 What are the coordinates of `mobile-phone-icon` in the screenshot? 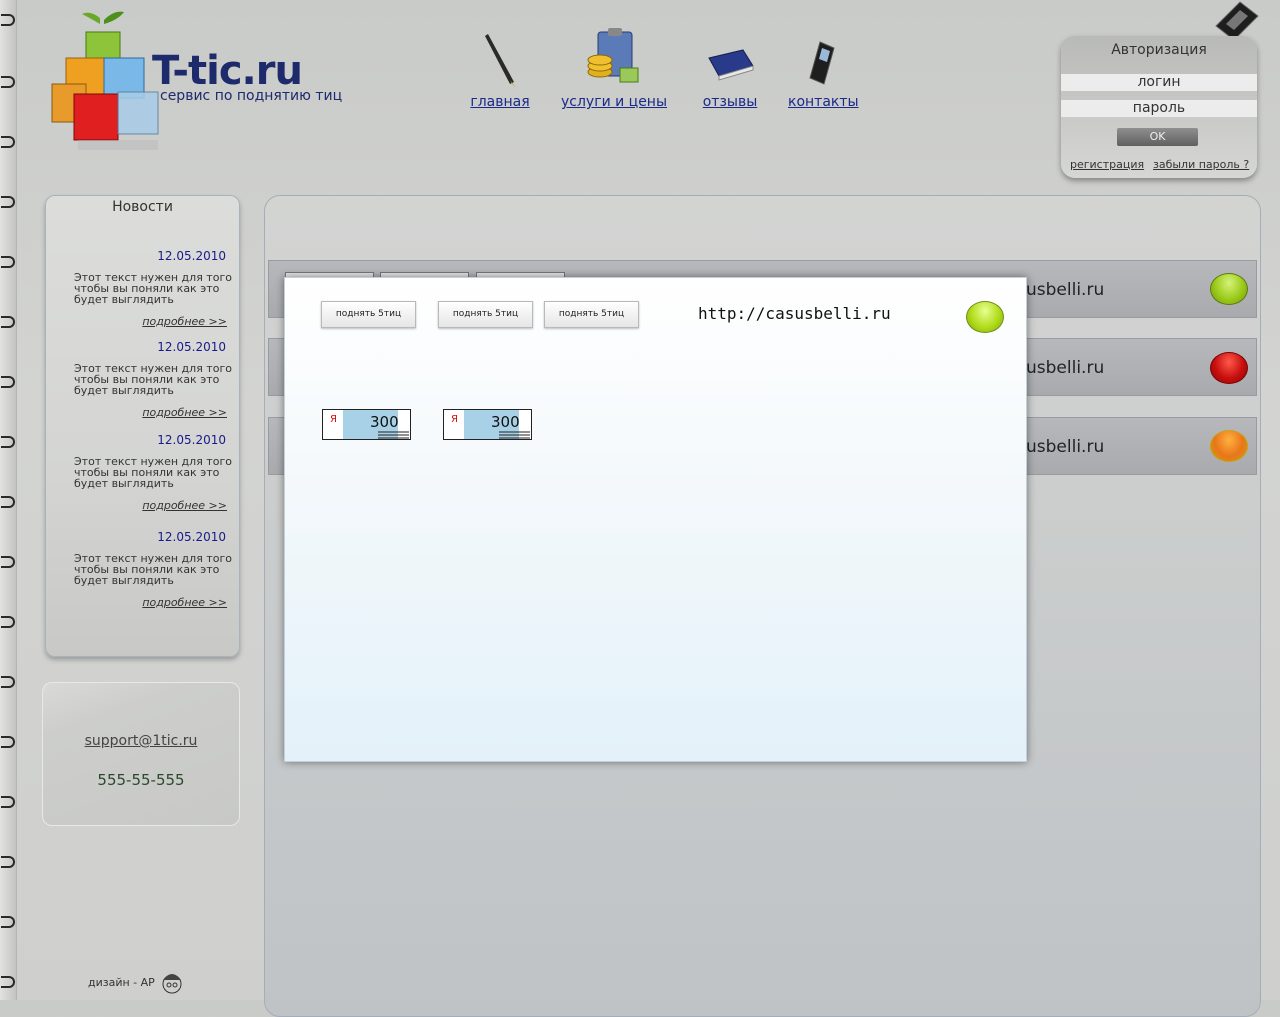 It's located at (822, 63).